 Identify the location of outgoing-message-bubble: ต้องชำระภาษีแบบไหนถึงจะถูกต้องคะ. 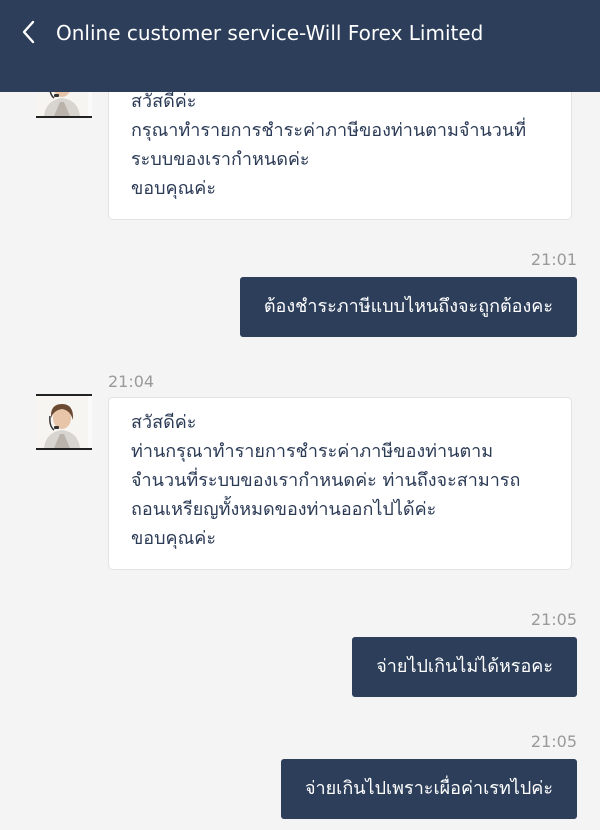
(408, 307).